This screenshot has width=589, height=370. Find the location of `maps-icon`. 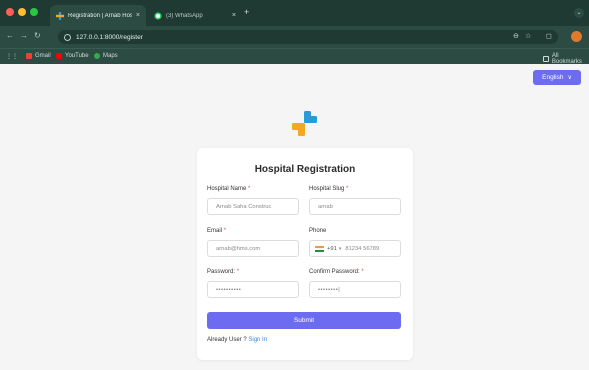

maps-icon is located at coordinates (97, 56).